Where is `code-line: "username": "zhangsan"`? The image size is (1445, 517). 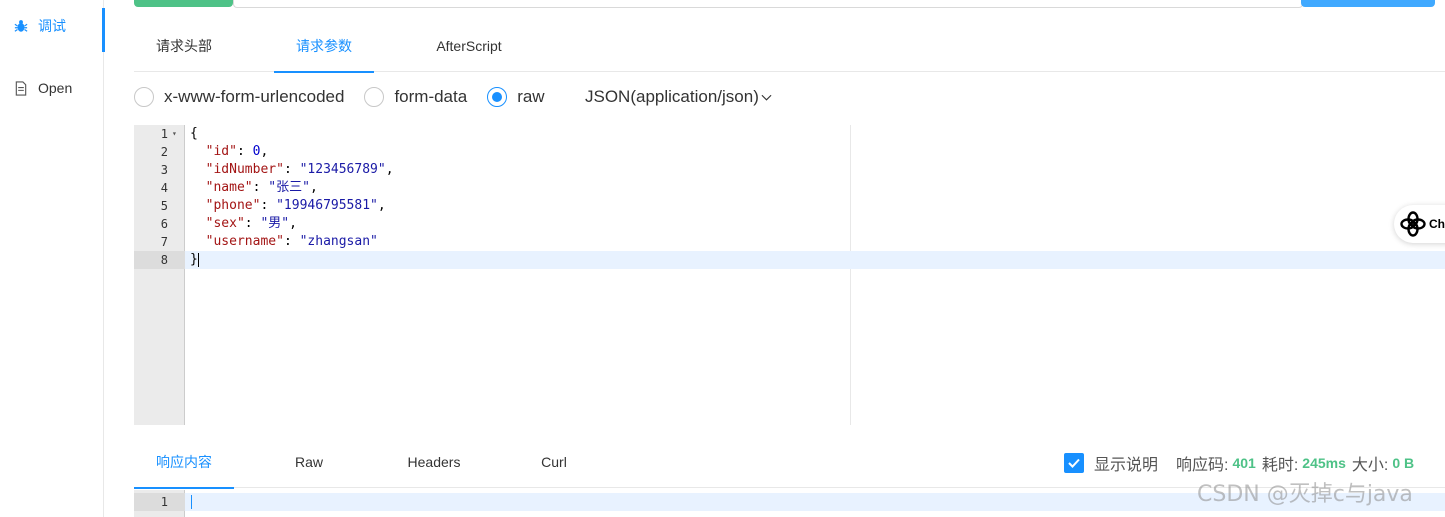 code-line: "username": "zhangsan" is located at coordinates (291, 241).